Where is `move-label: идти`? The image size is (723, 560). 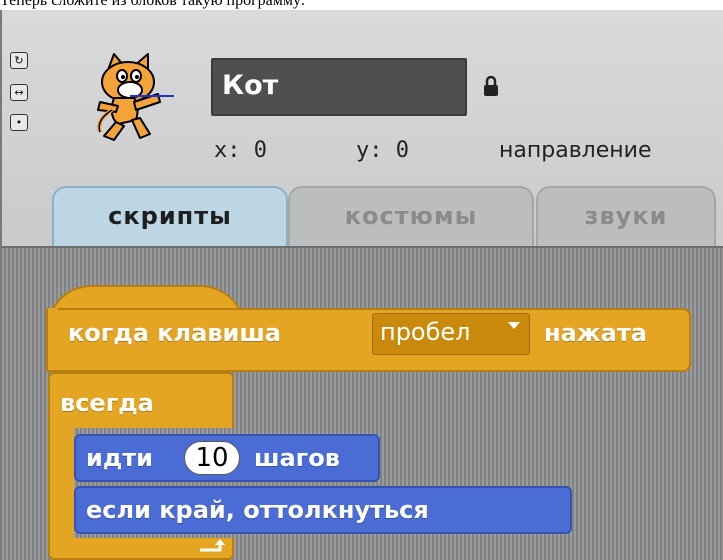 move-label: идти is located at coordinates (119, 458).